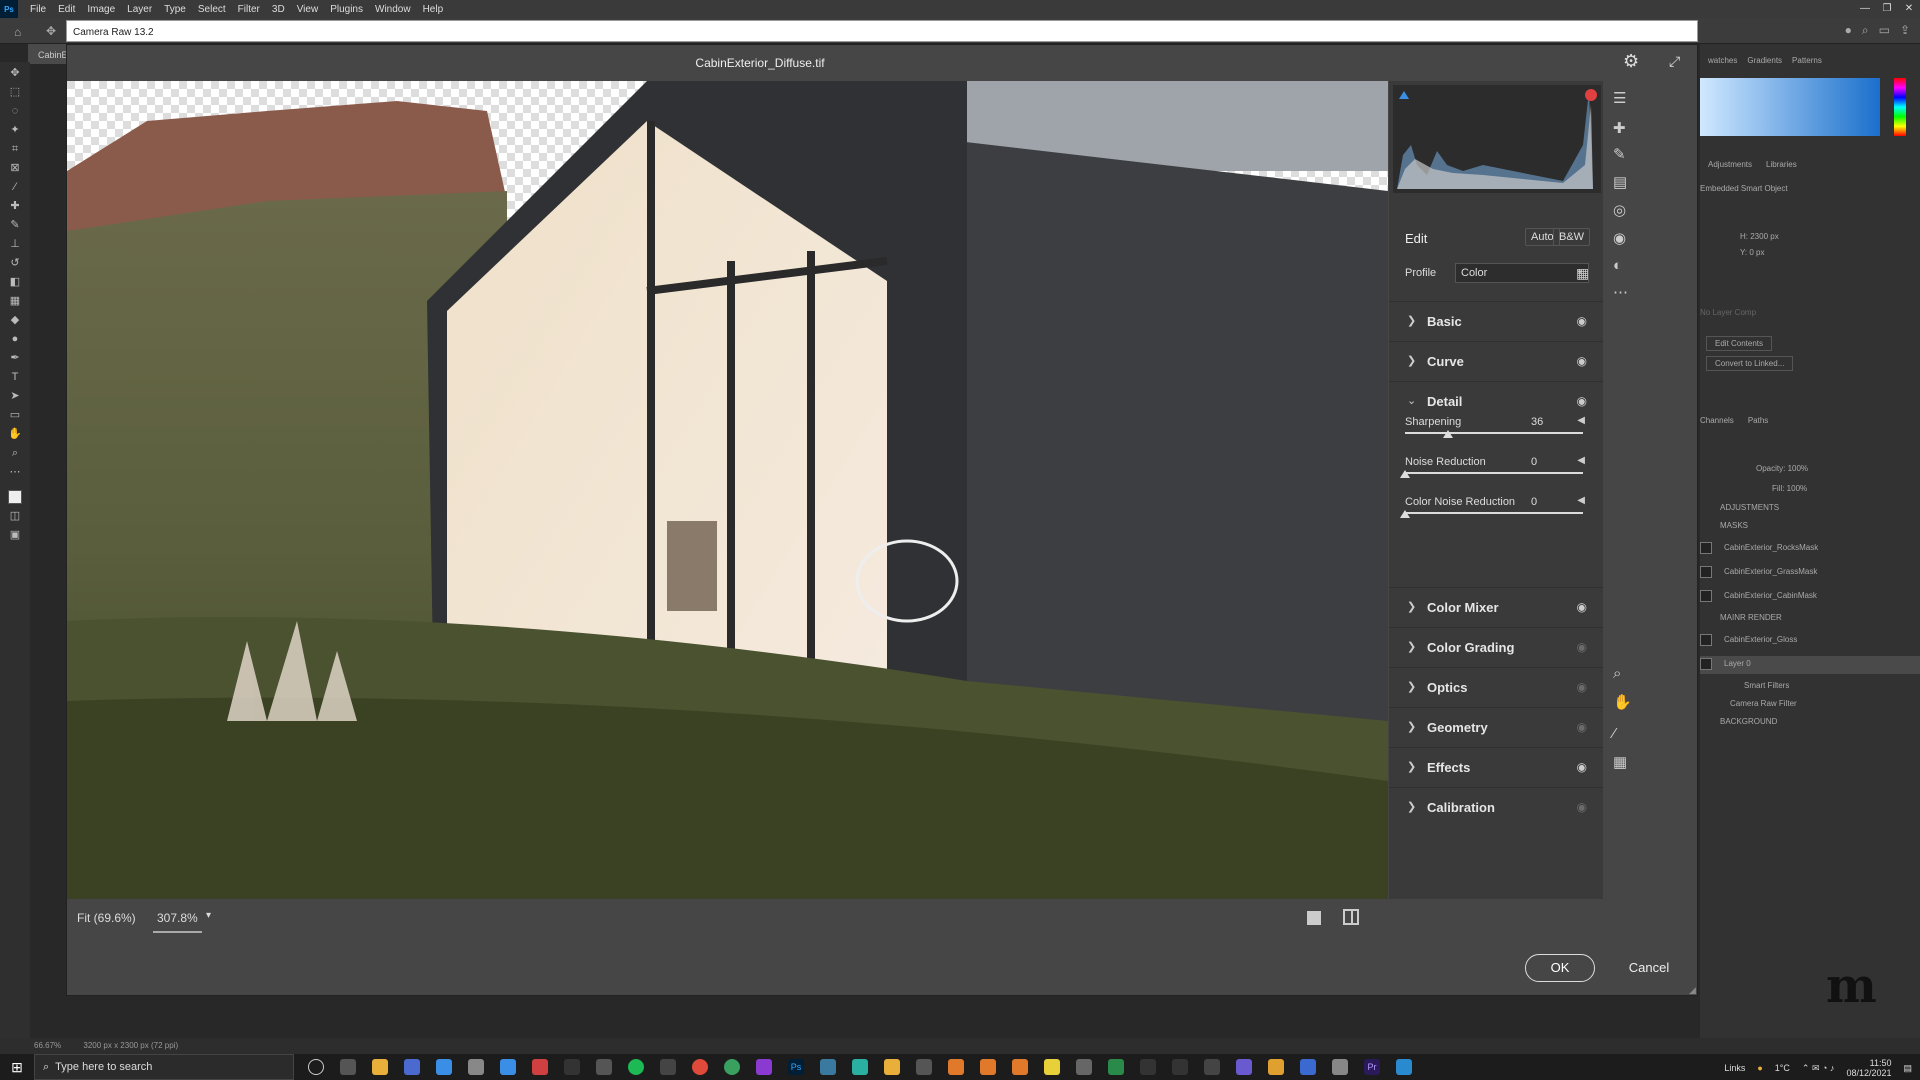 This screenshot has width=1920, height=1080. Describe the element at coordinates (15, 282) in the screenshot. I see `eraser-icon: ◧` at that location.